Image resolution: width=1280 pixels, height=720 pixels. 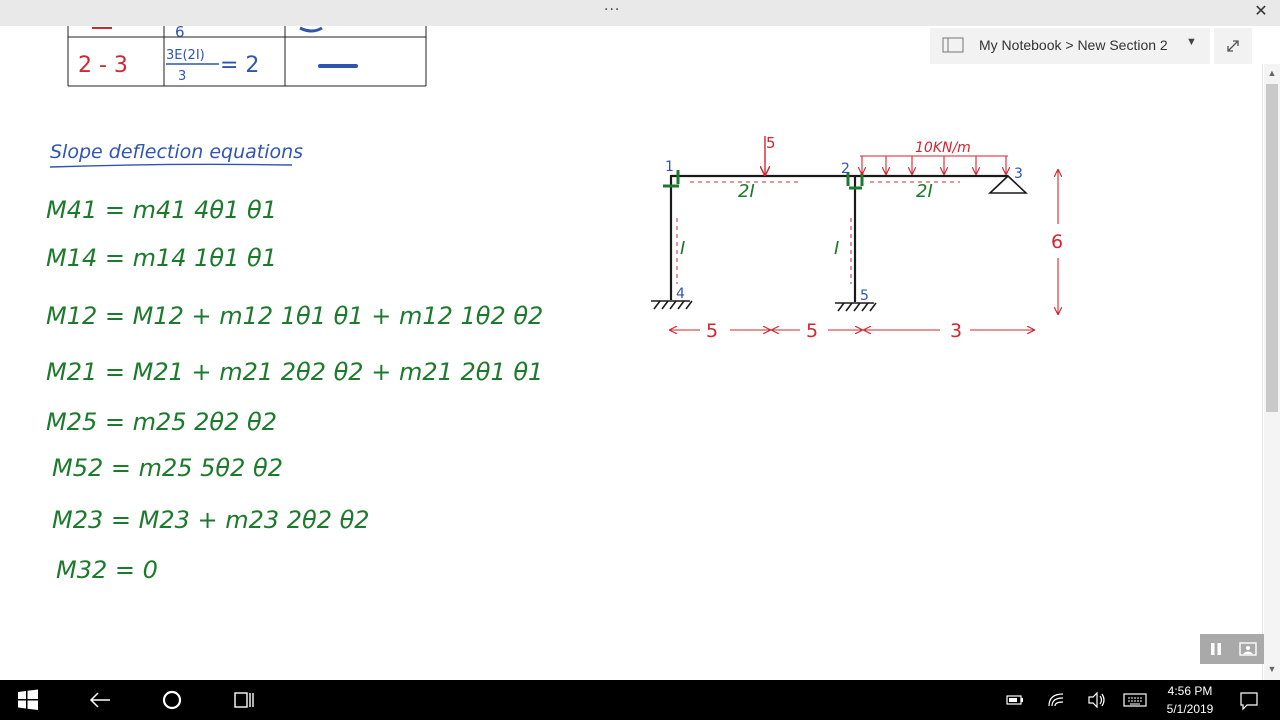 I want to click on equation-line: M12 = M12 + m12 1θ1 θ1 + m12 1θ2 θ2, so click(x=294, y=316).